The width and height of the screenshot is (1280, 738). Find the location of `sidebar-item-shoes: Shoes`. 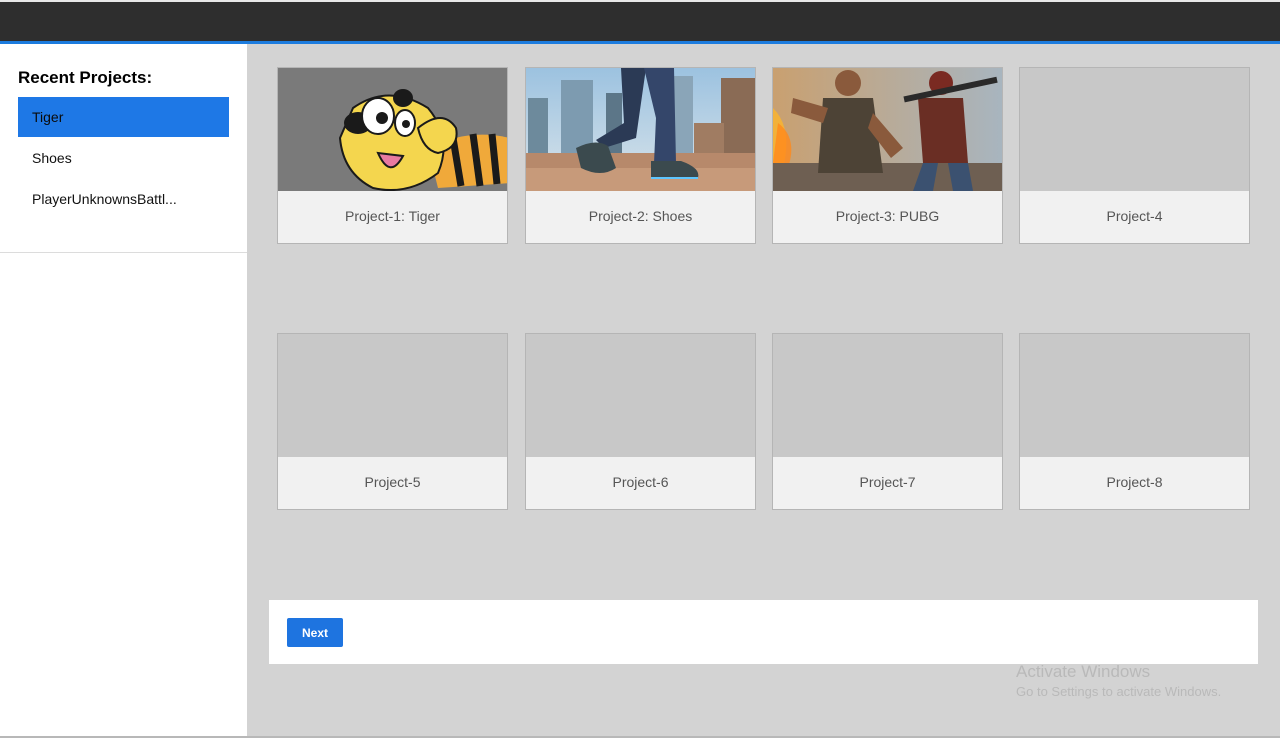

sidebar-item-shoes: Shoes is located at coordinates (123, 158).